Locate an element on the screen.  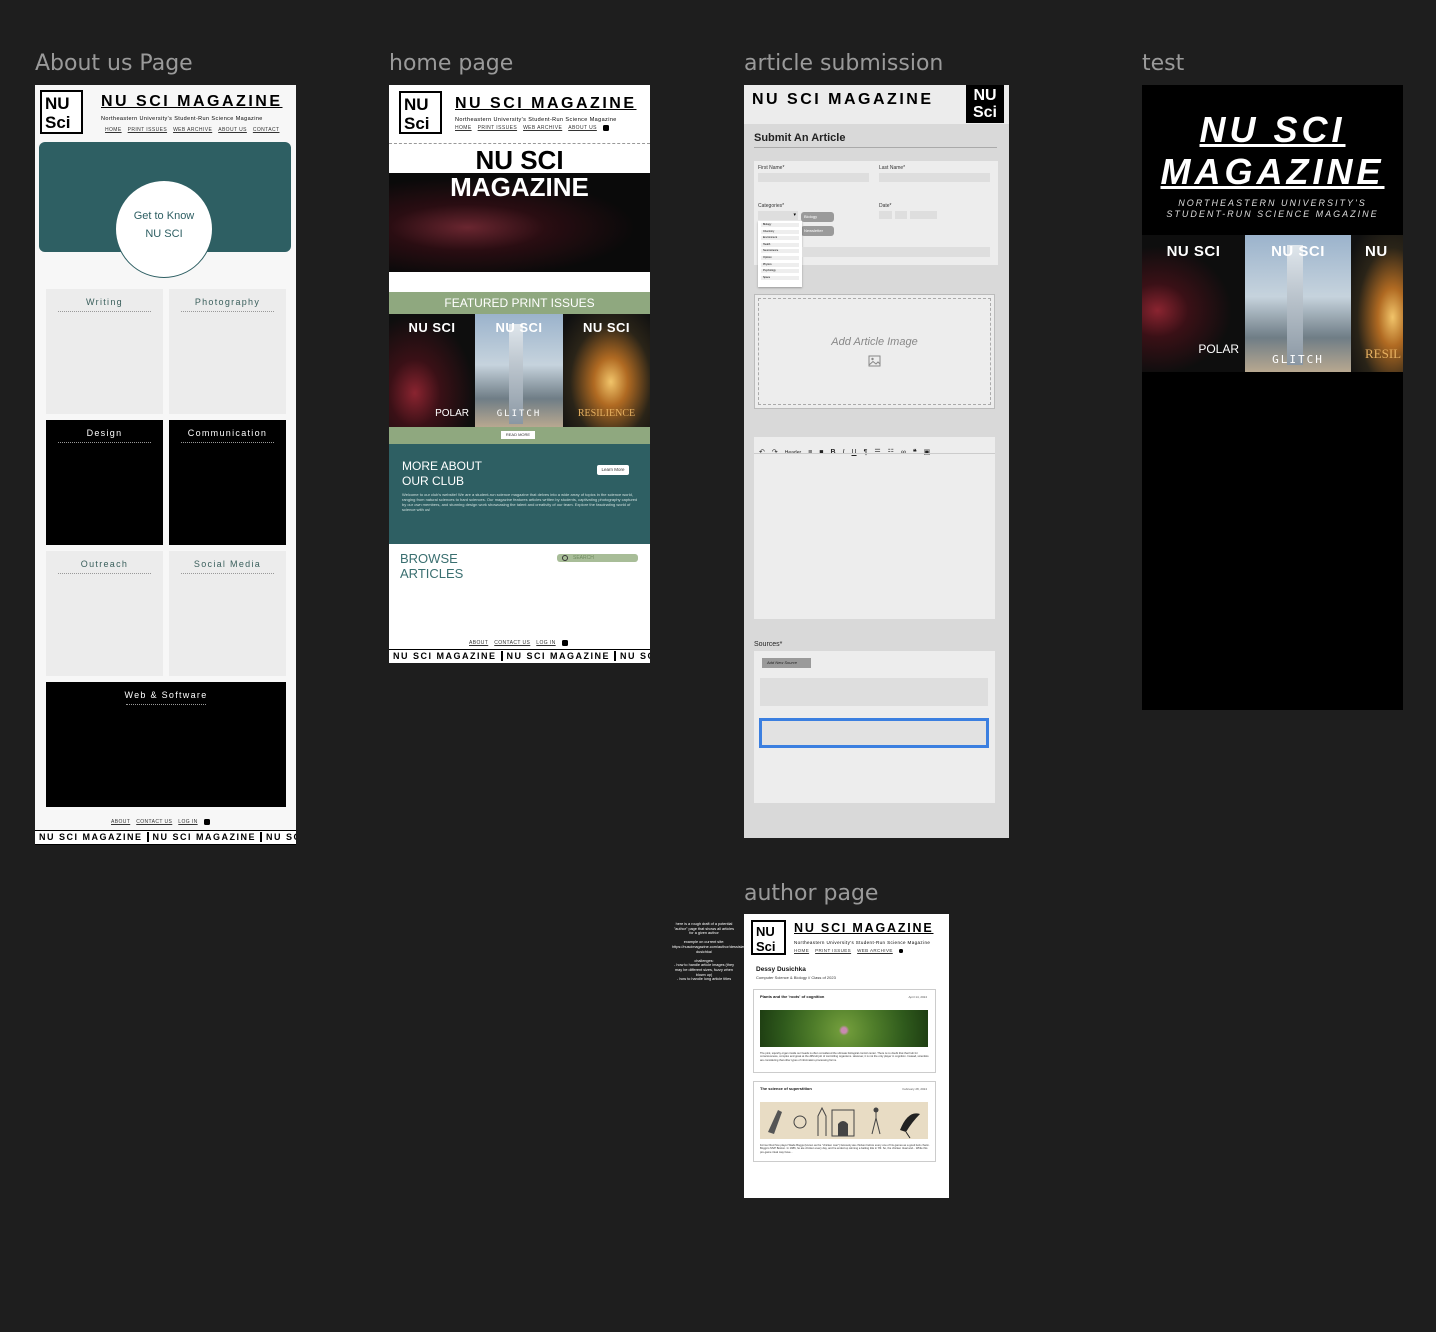
image-upload-zone: Add Article Image is located at coordinates (874, 351).